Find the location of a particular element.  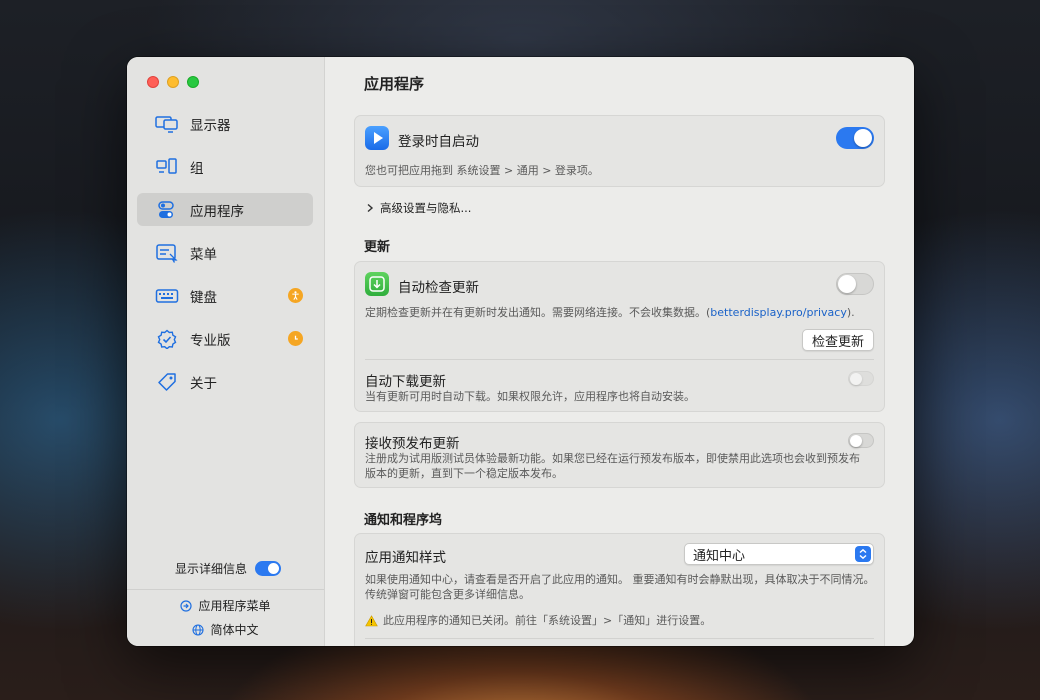

minimize-window-button is located at coordinates (173, 82).